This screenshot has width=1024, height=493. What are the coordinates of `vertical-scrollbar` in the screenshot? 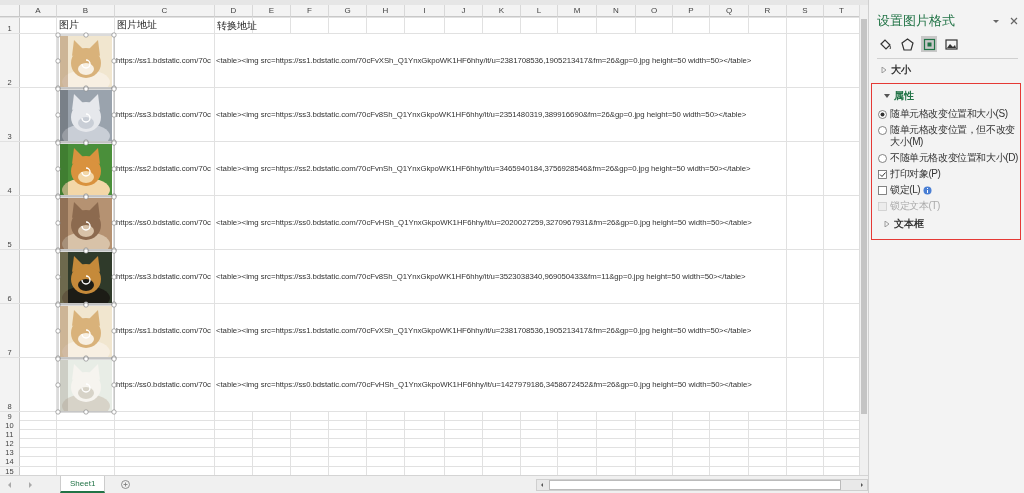 It's located at (863, 240).